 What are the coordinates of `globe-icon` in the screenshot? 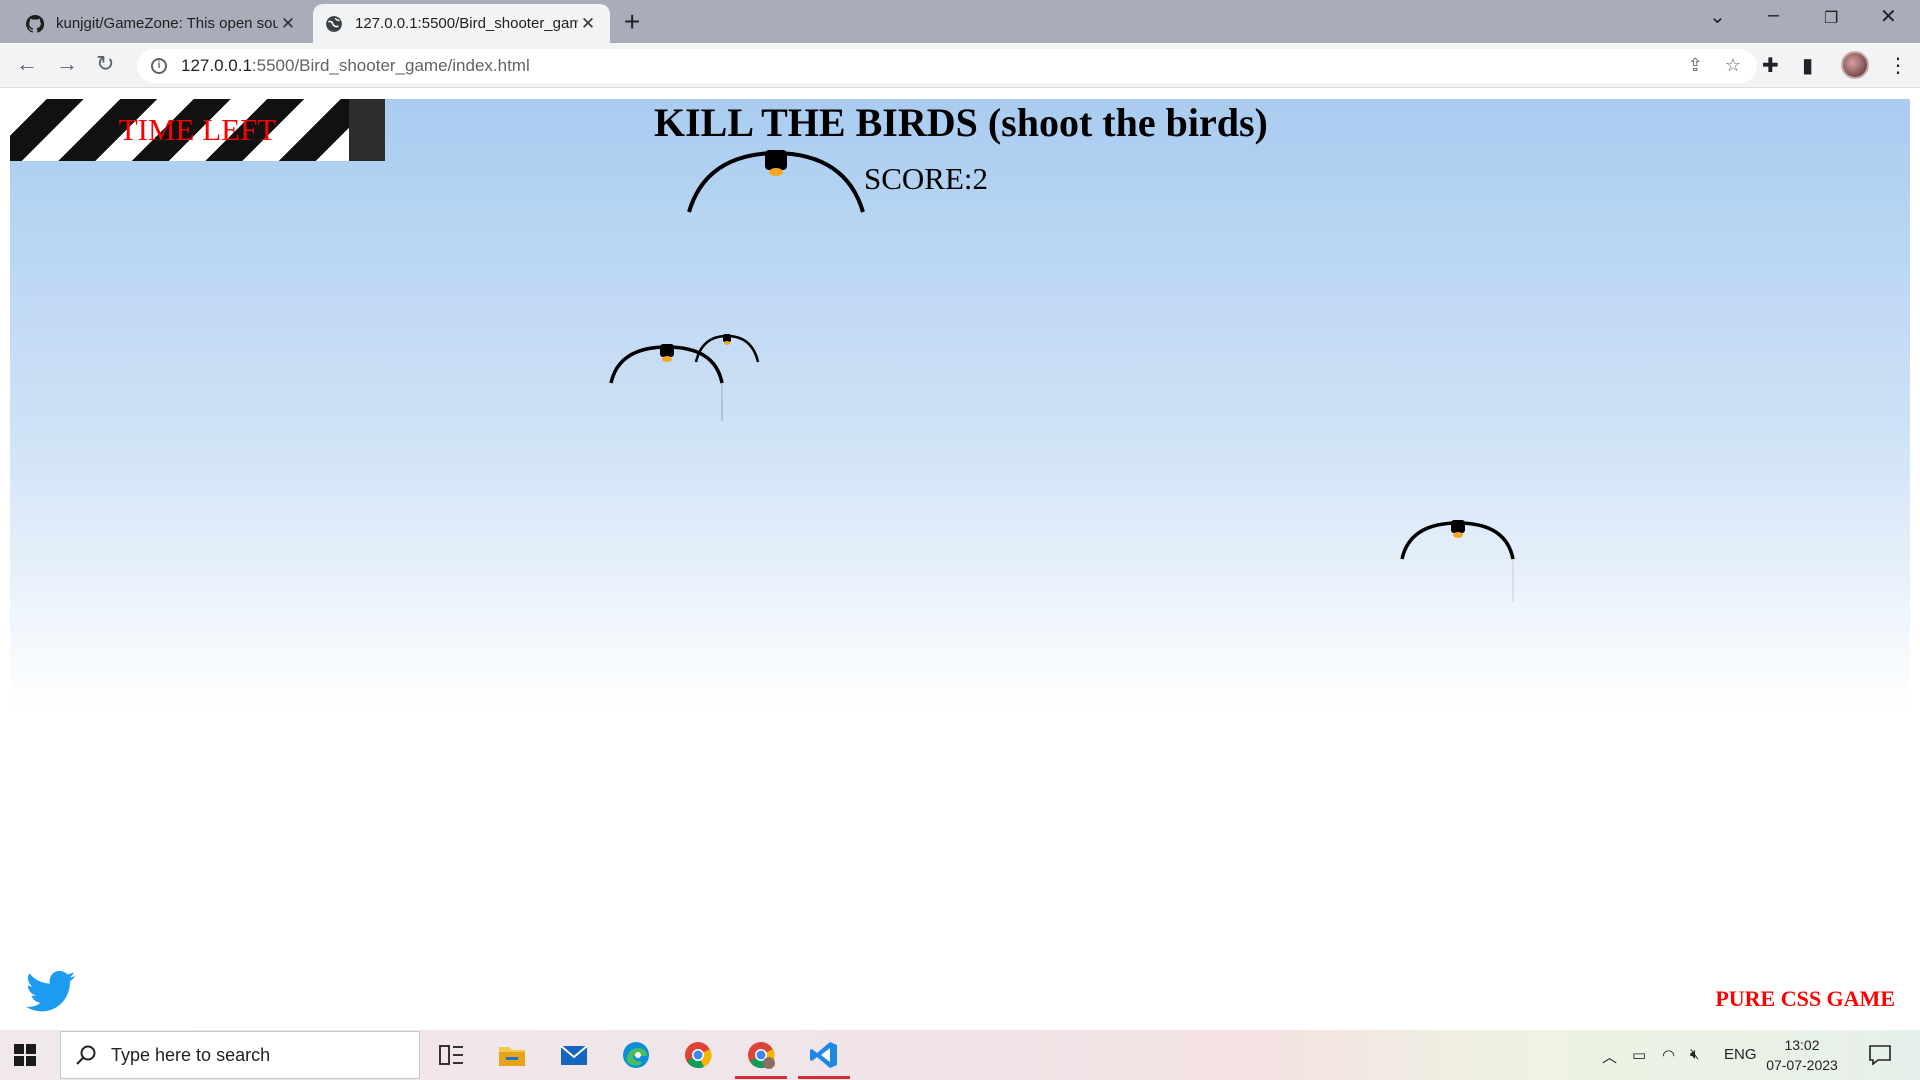 It's located at (334, 23).